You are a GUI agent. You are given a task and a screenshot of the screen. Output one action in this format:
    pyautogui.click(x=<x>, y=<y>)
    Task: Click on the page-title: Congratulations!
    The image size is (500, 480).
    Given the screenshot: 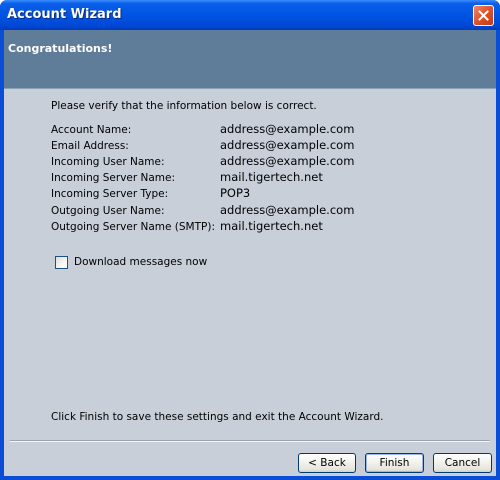 What is the action you would take?
    pyautogui.click(x=60, y=48)
    